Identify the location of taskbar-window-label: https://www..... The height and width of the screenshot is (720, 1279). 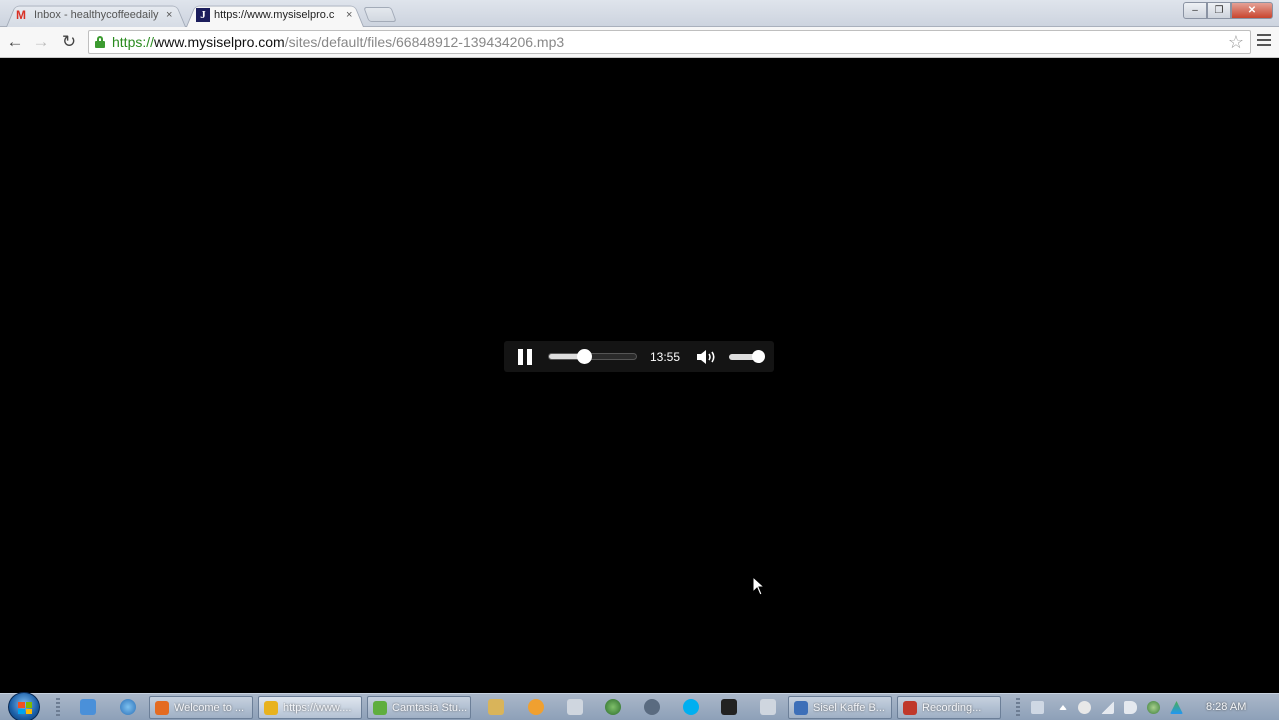
(317, 707).